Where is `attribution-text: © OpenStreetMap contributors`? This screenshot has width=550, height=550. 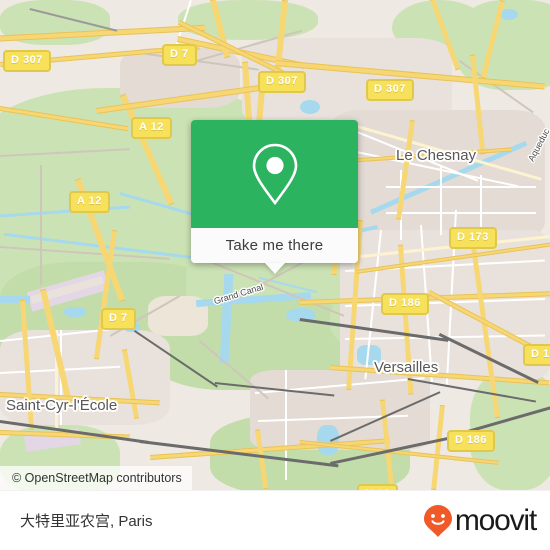
attribution-text: © OpenStreetMap contributors is located at coordinates (97, 478).